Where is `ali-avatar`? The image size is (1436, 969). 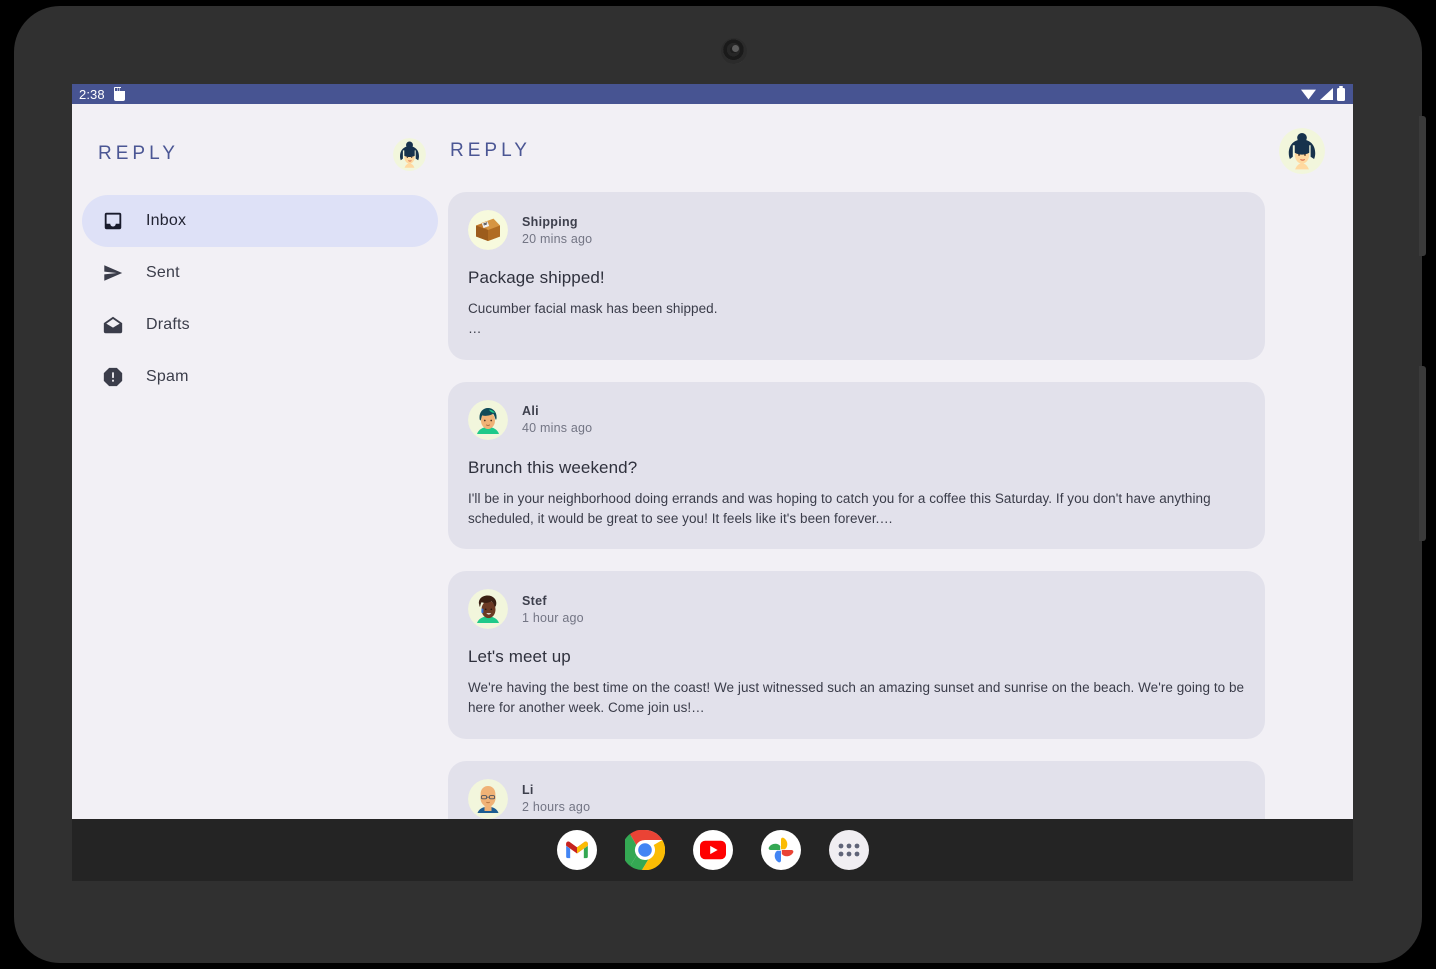 ali-avatar is located at coordinates (488, 419).